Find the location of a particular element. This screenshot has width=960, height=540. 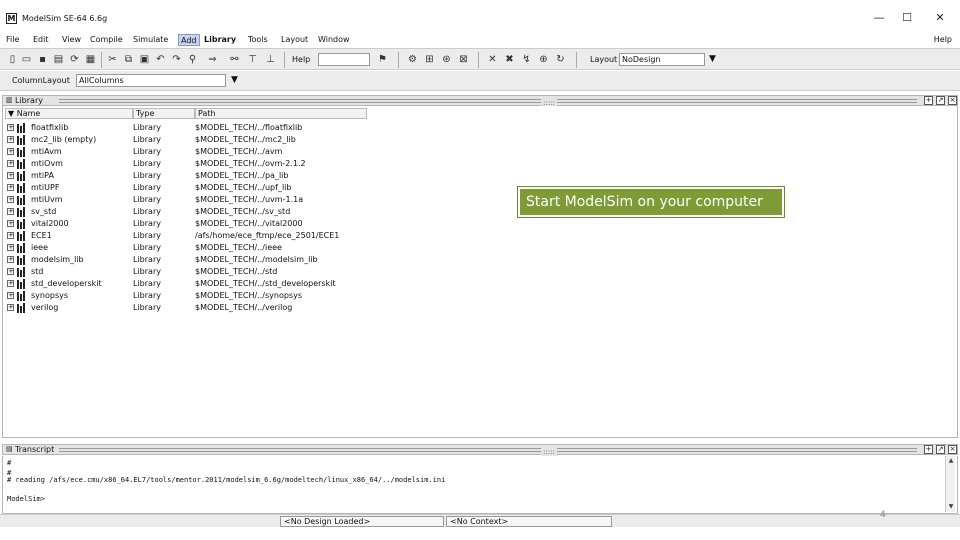

menu-file: File is located at coordinates (12, 40).